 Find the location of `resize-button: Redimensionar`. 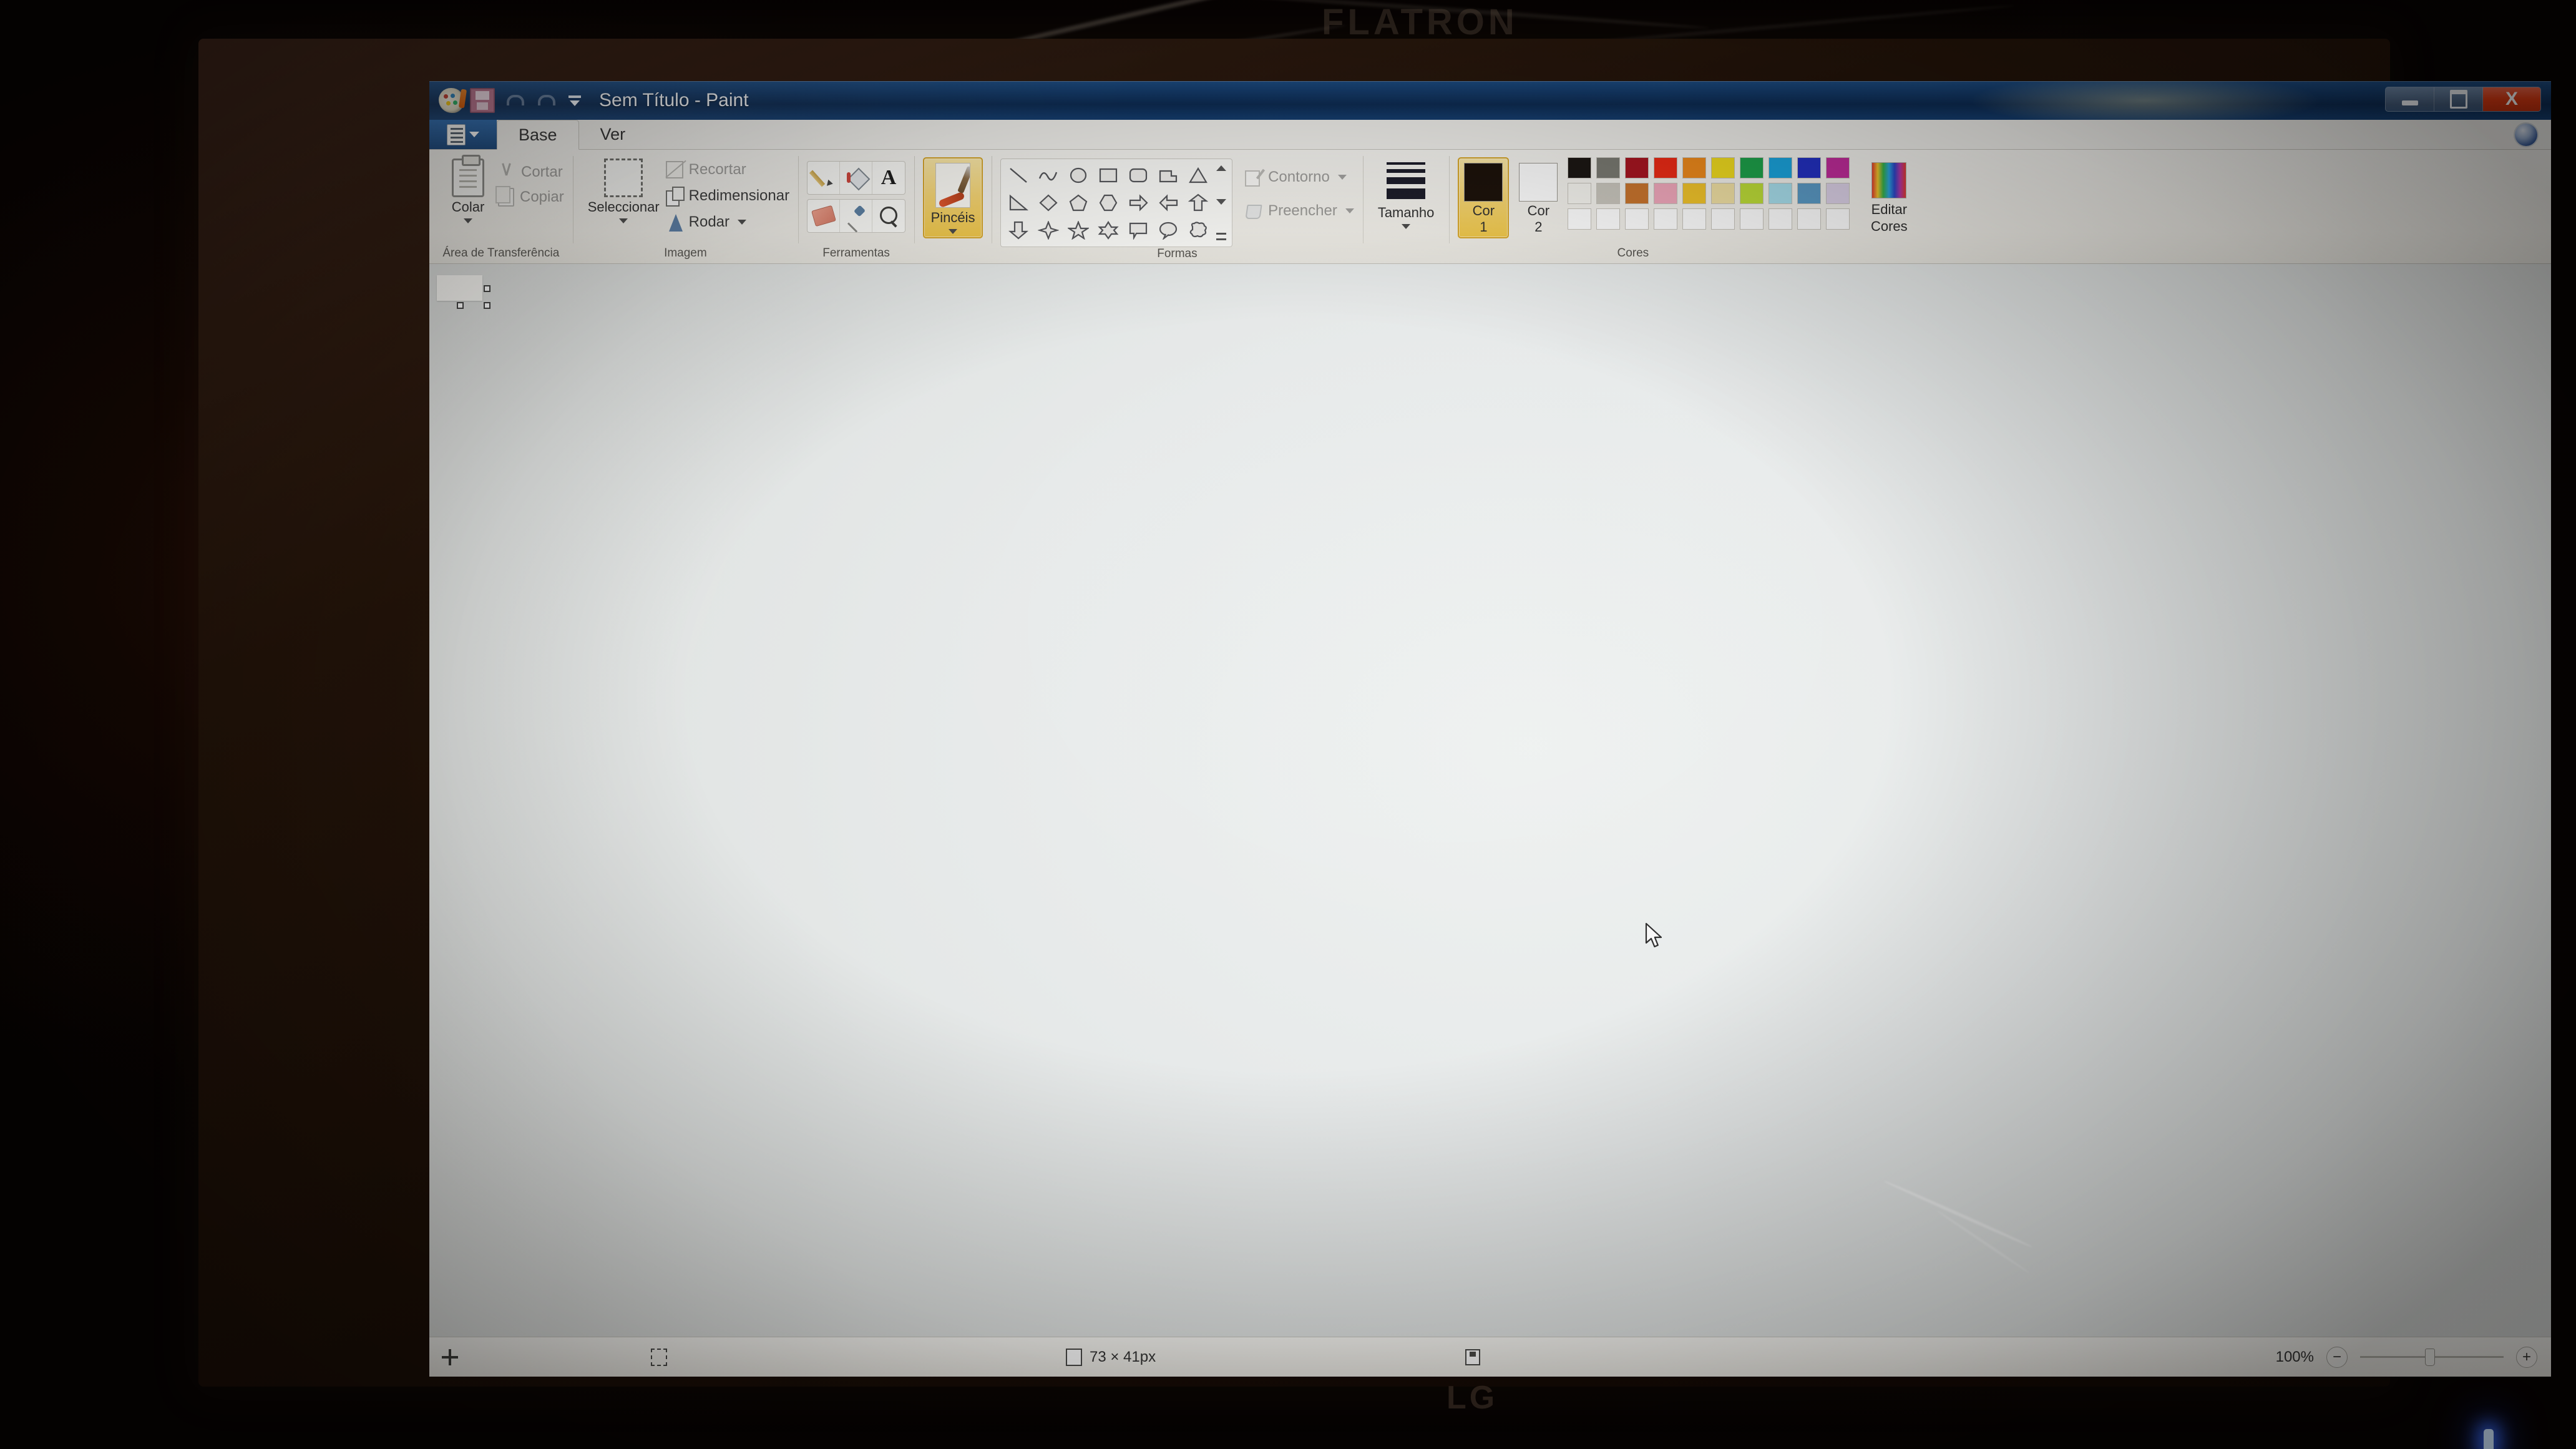

resize-button: Redimensionar is located at coordinates (727, 195).